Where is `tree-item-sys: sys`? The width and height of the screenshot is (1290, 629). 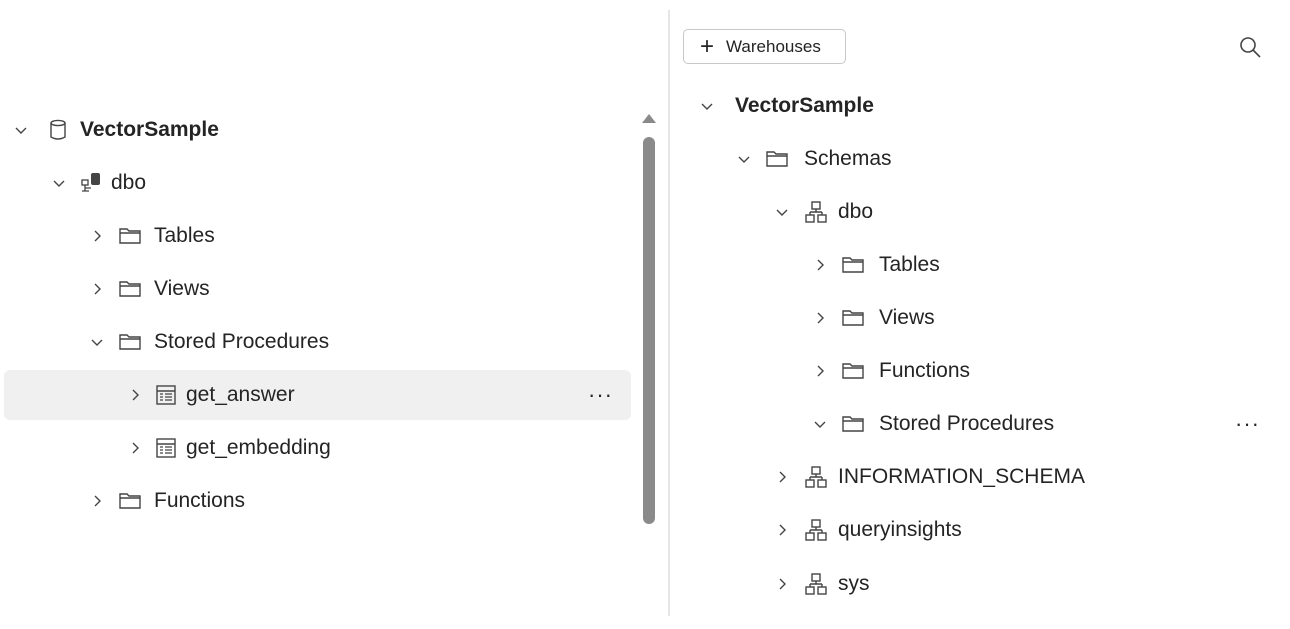 tree-item-sys: sys is located at coordinates (821, 584).